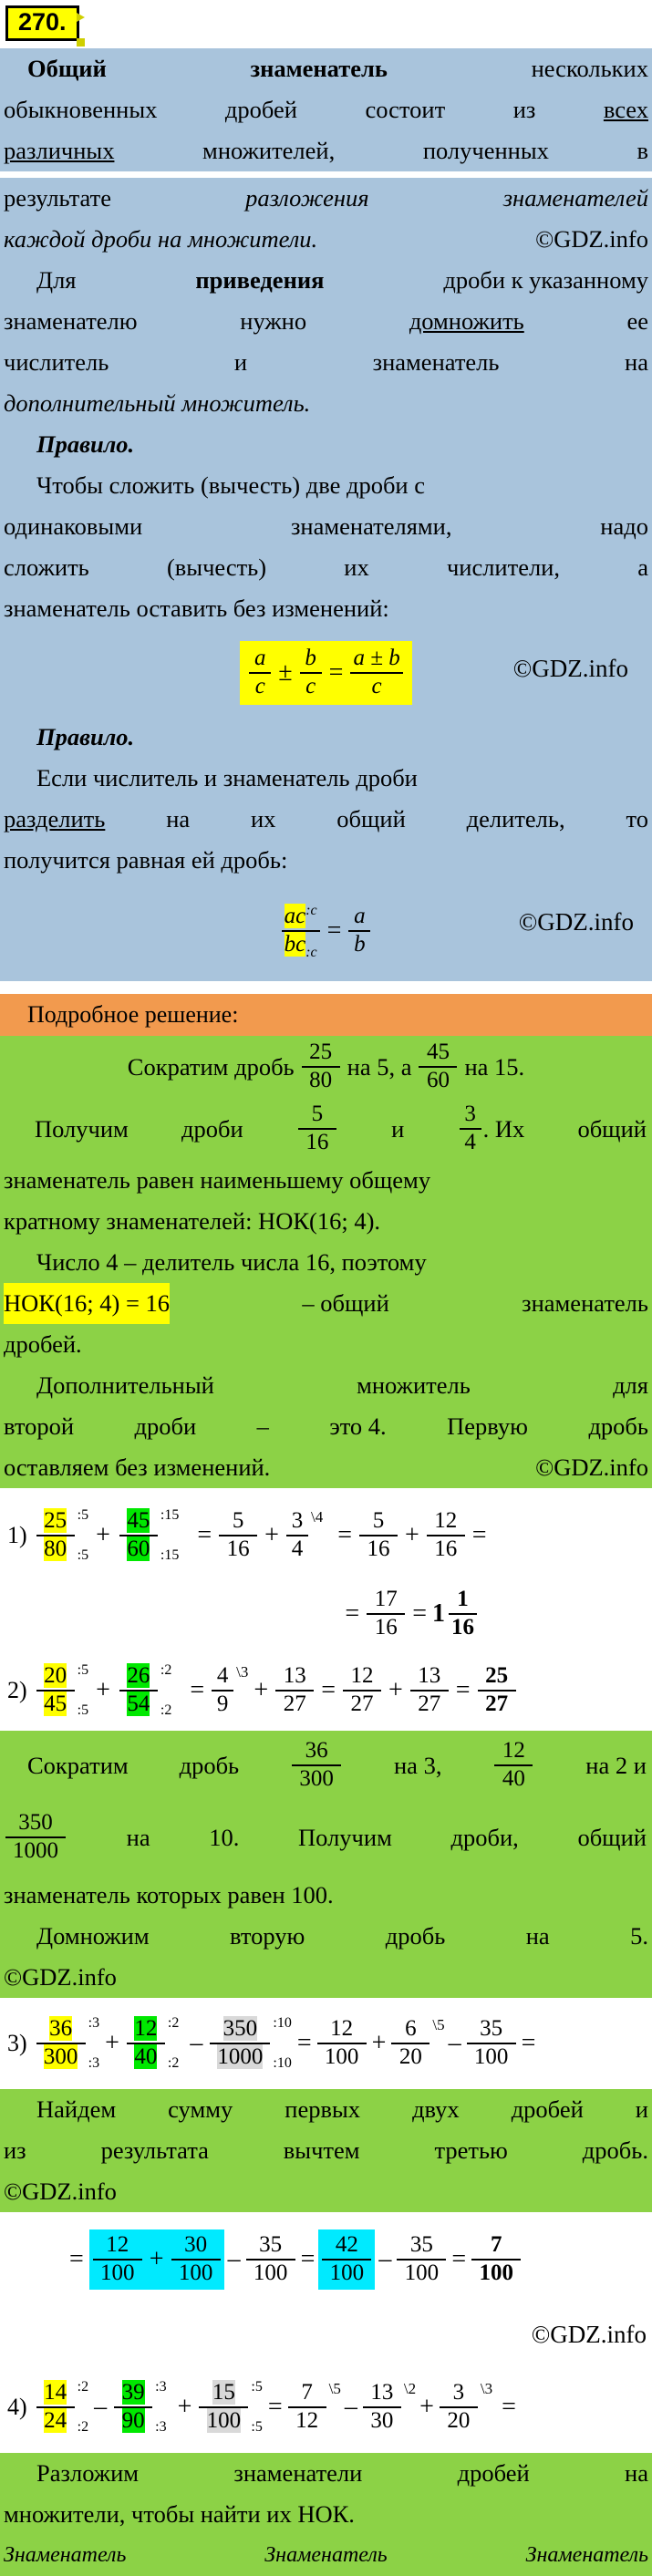  Describe the element at coordinates (377, 673) in the screenshot. I see `fraction: a ± b c` at that location.